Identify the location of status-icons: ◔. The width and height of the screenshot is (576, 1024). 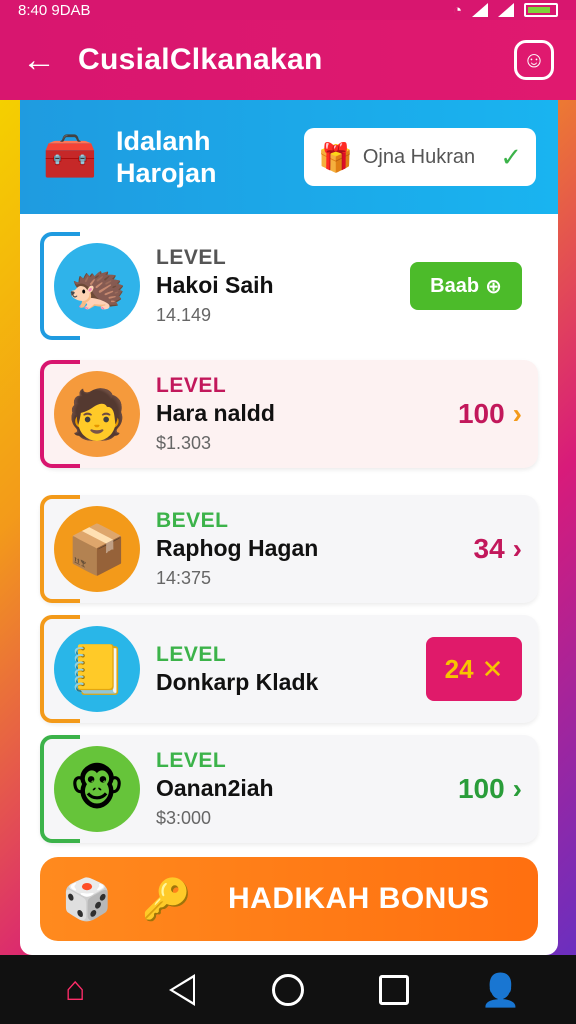
(505, 10).